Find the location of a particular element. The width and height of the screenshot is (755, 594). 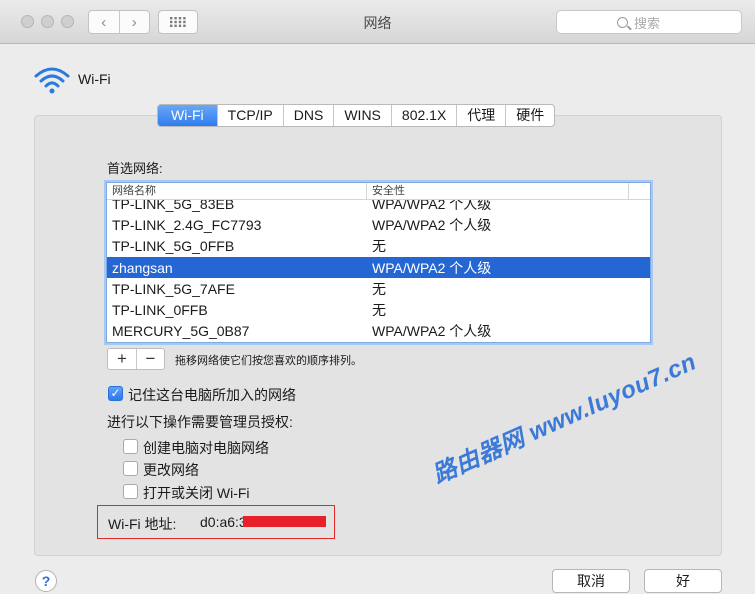

tab-proxy: 代理 is located at coordinates (480, 115).